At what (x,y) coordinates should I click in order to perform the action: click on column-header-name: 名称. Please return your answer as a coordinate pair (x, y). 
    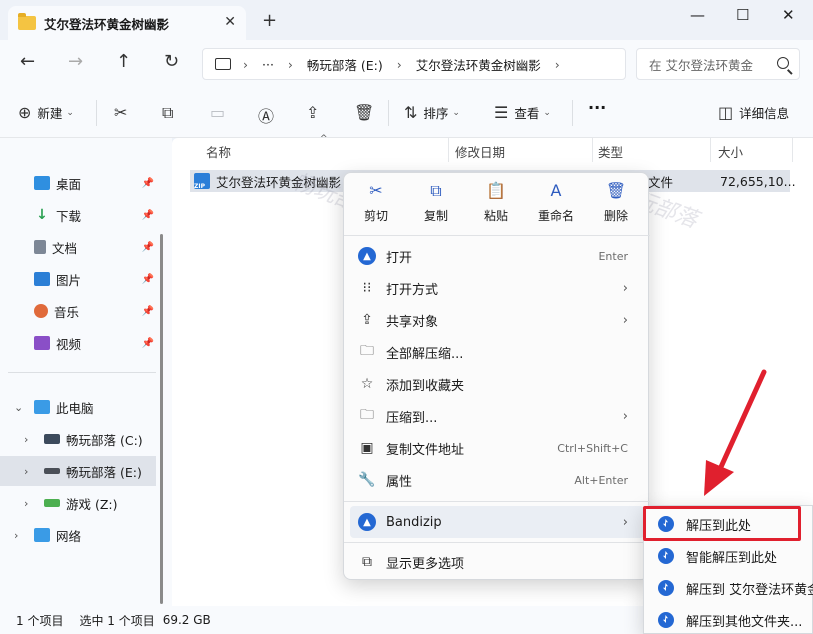
    Looking at the image, I should click on (218, 151).